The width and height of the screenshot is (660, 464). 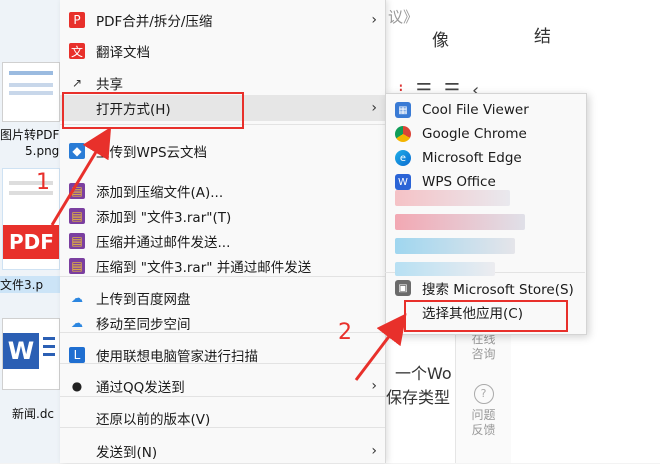 What do you see at coordinates (81, 176) in the screenshot?
I see `arrow-to-open-with` at bounding box center [81, 176].